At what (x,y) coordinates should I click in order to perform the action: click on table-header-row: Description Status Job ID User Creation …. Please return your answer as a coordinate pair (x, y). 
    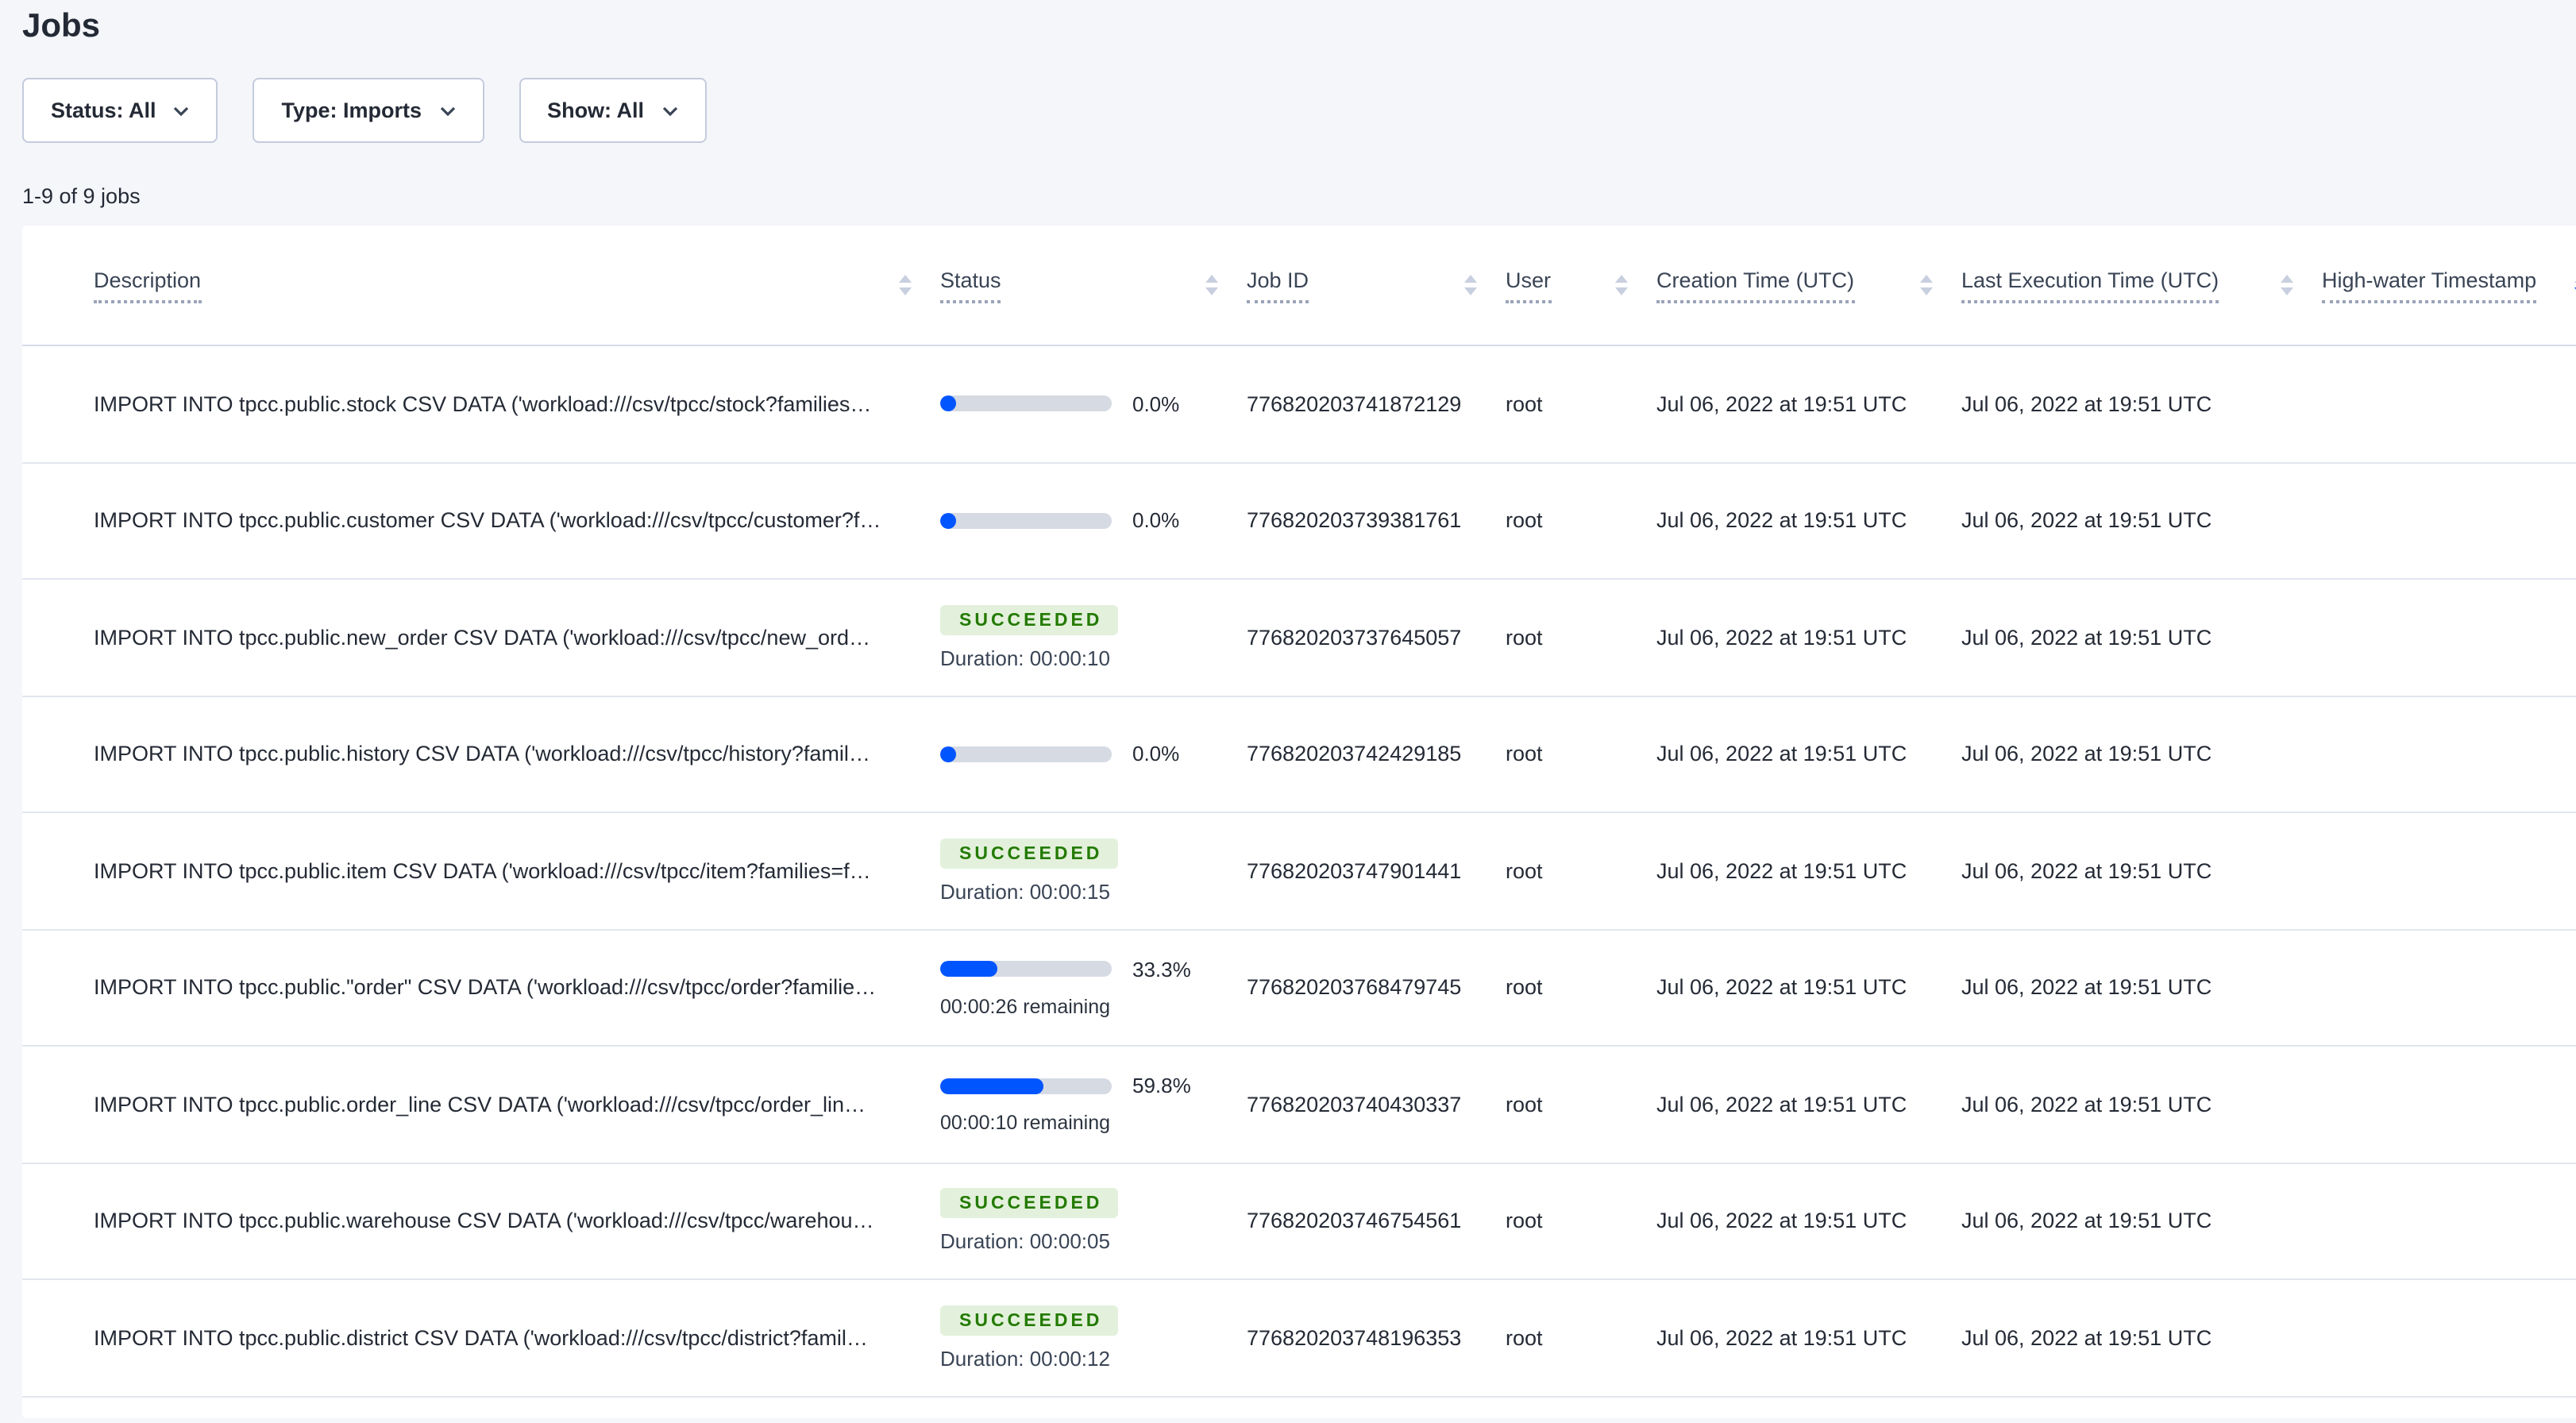
    Looking at the image, I should click on (1299, 286).